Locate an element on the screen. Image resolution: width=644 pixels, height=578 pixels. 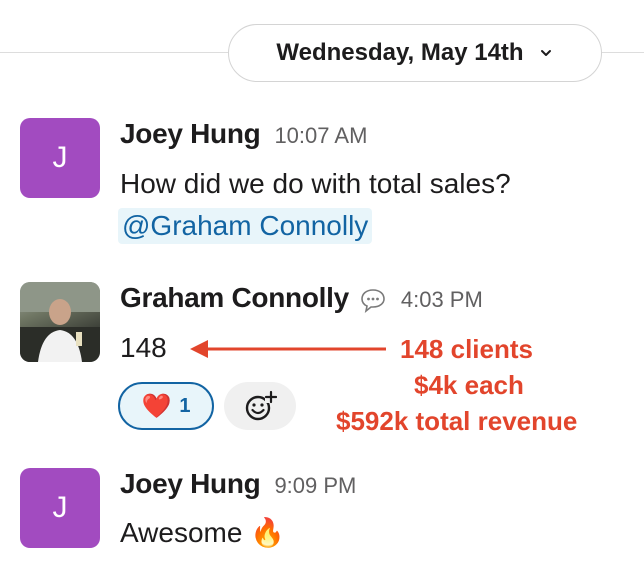
heart-reaction-button: ❤️ 1 is located at coordinates (166, 406).